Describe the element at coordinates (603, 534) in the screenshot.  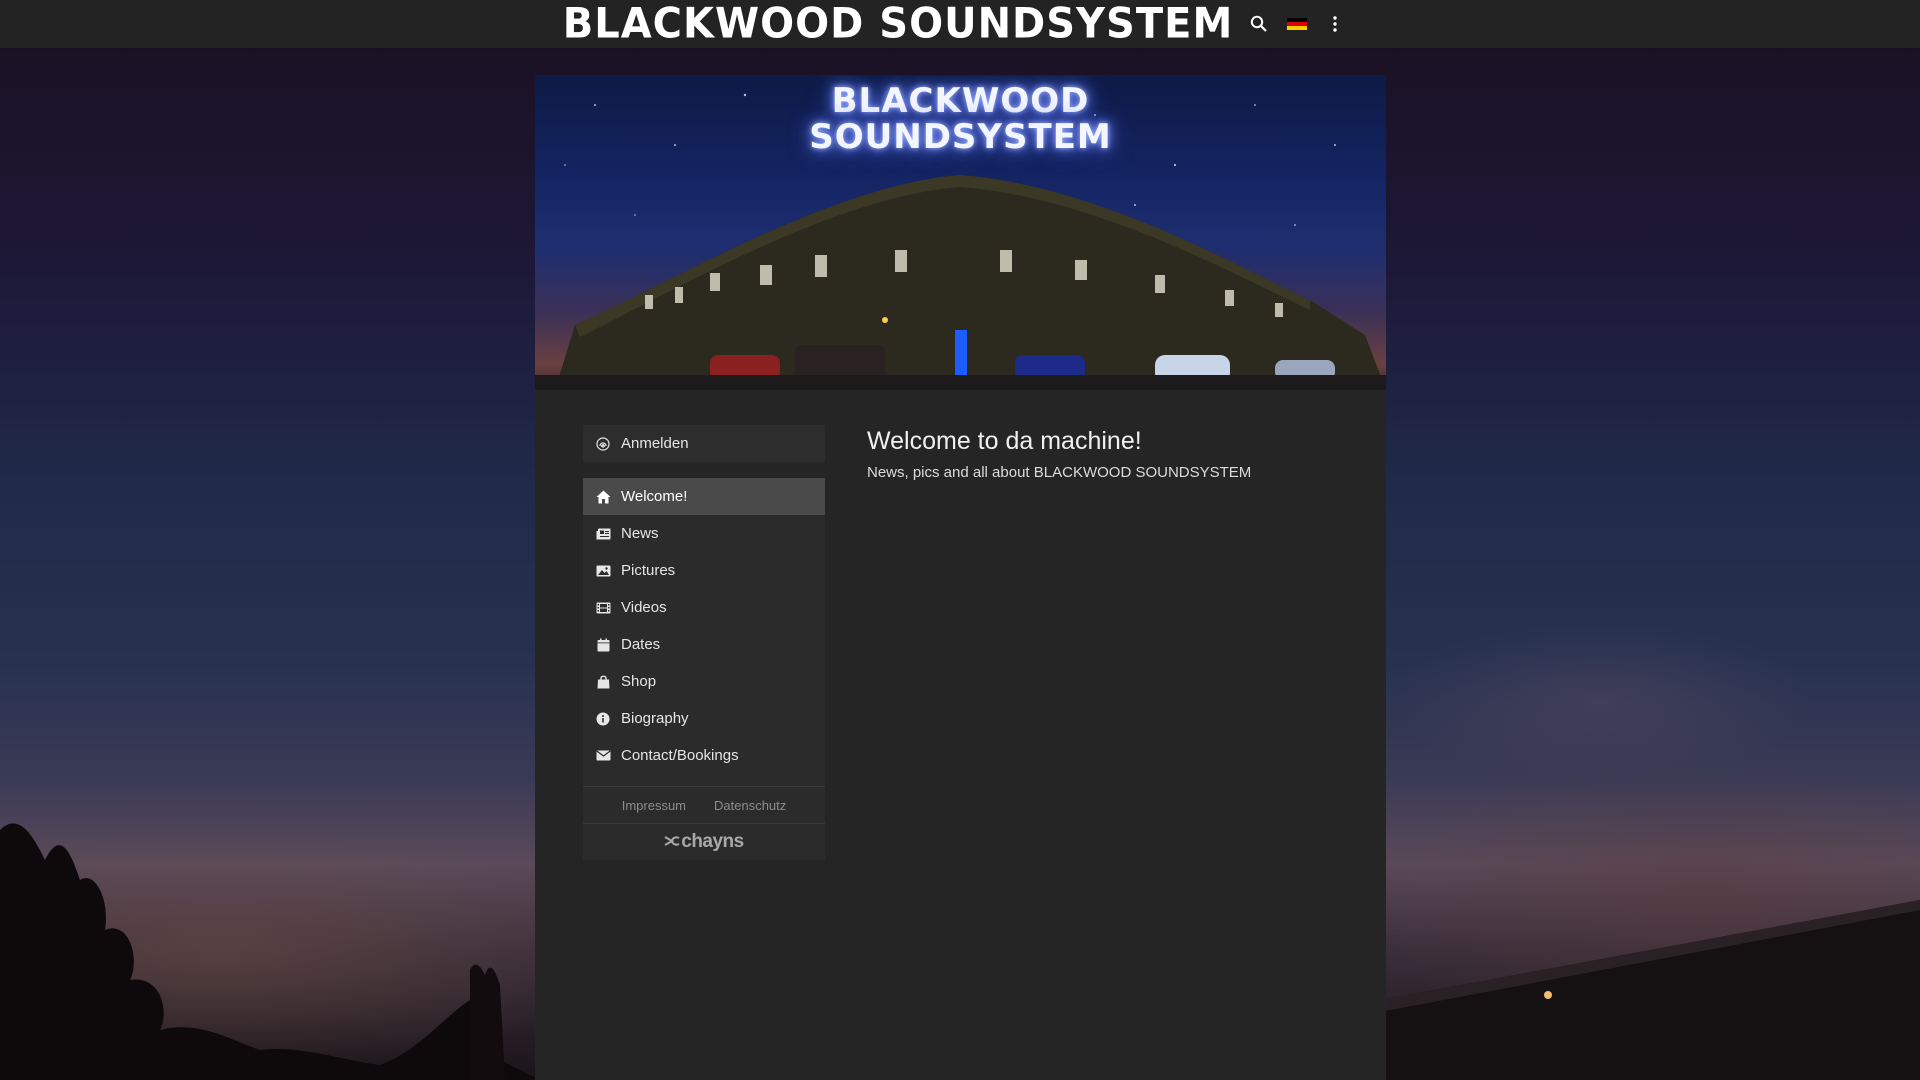
I see `newspaper-icon` at that location.